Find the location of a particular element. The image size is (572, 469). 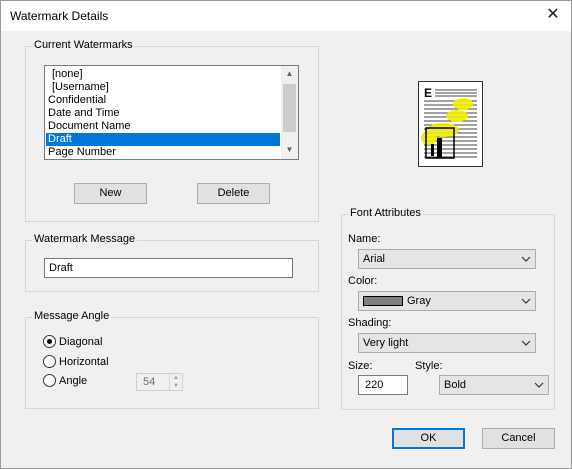

diagonal-radio: Diagonal is located at coordinates (72, 341).